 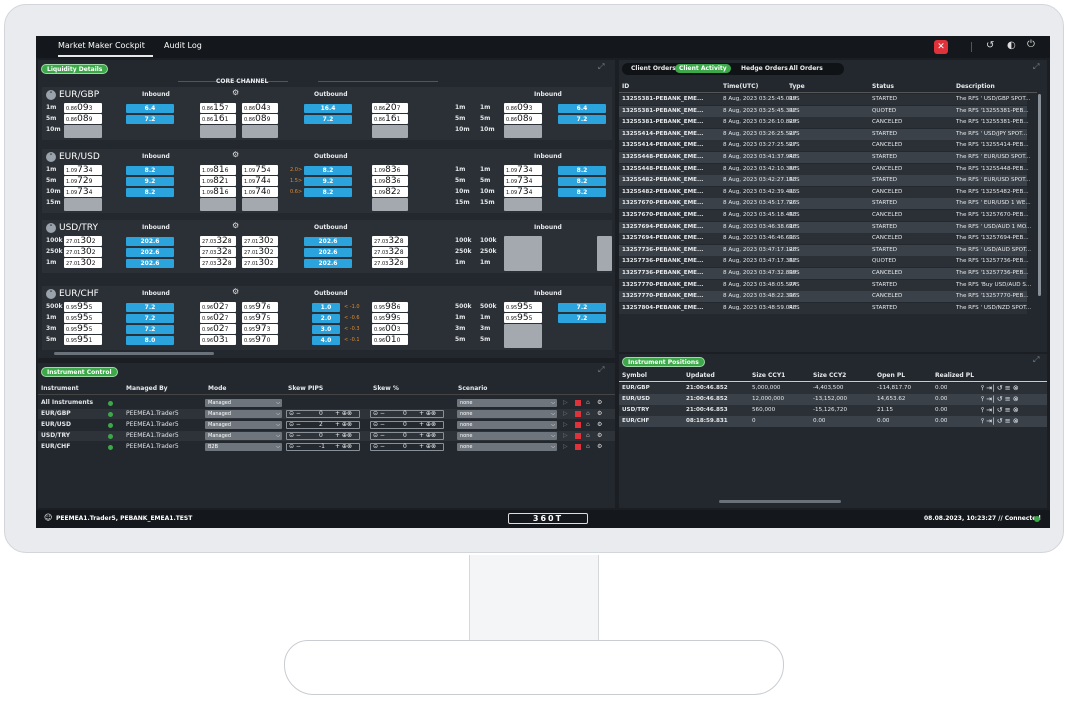 I want to click on close-red-icon: ✕, so click(x=941, y=47).